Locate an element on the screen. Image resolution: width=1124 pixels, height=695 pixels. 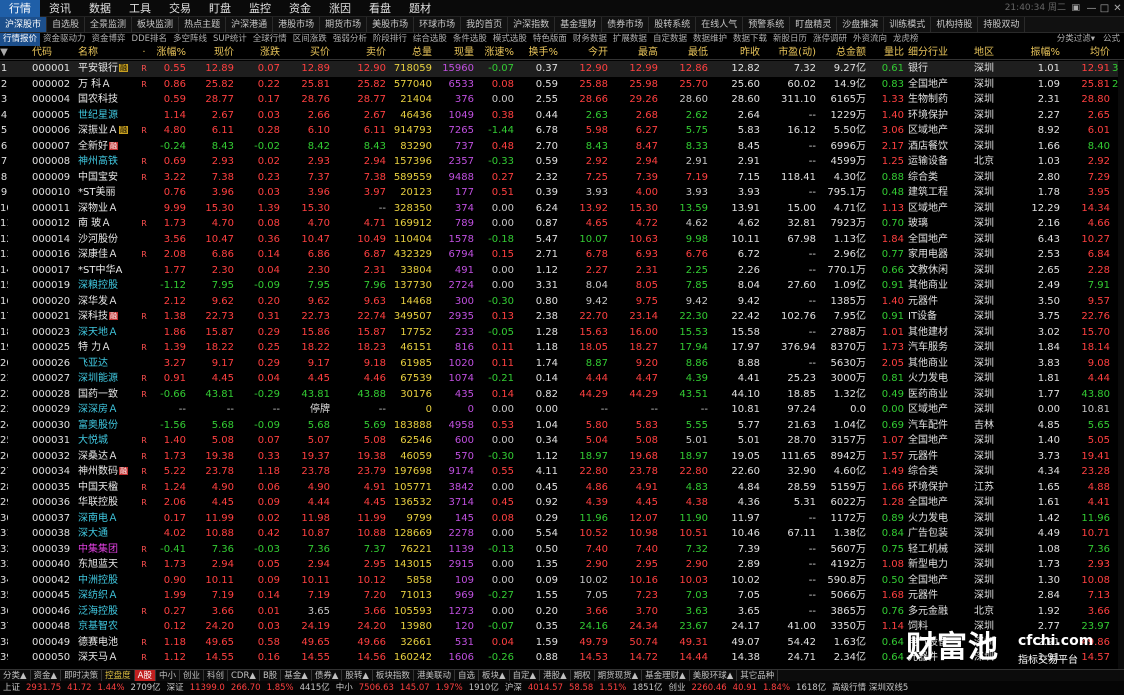
stock-name: 深振业Ａ 融 is located at coordinates (109, 131).